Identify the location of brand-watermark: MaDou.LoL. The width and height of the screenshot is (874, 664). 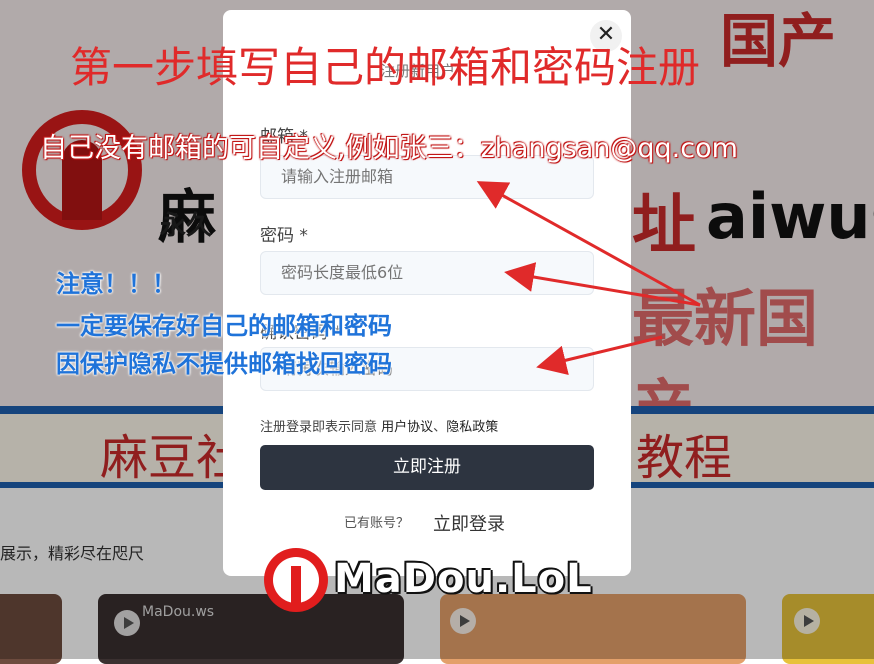
(429, 581).